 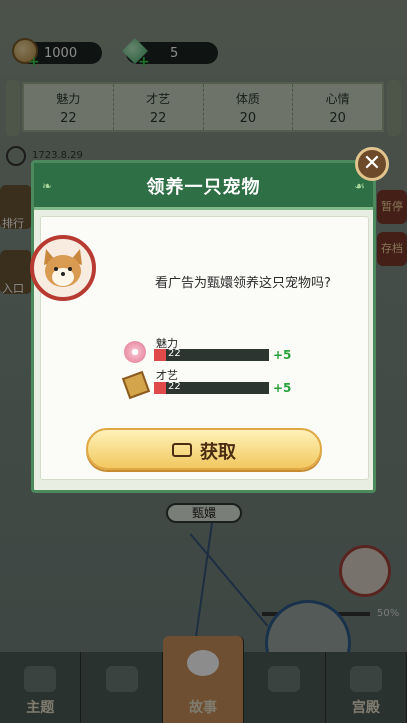 What do you see at coordinates (282, 355) in the screenshot?
I see `charm-gain: +5` at bounding box center [282, 355].